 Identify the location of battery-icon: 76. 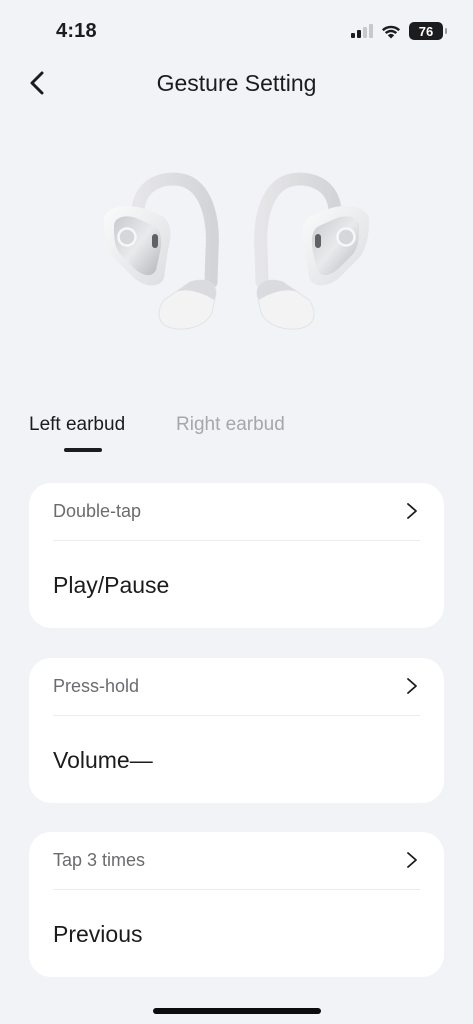
(428, 31).